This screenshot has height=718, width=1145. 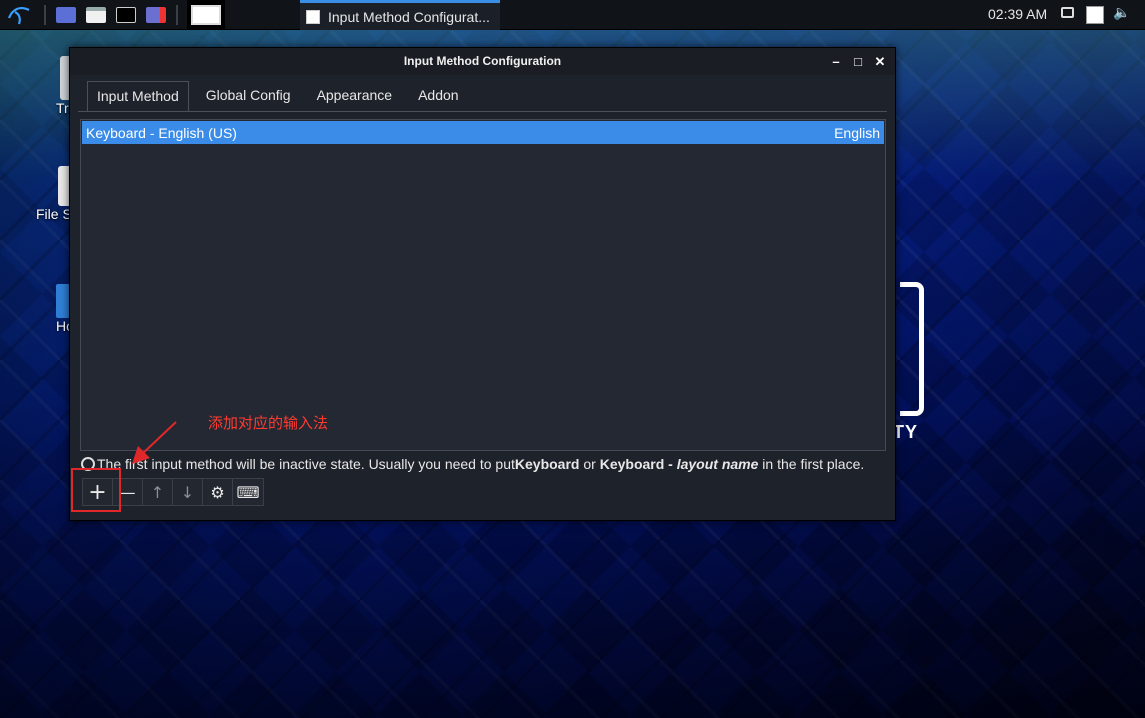 I want to click on app-window-icon, so click(x=313, y=16).